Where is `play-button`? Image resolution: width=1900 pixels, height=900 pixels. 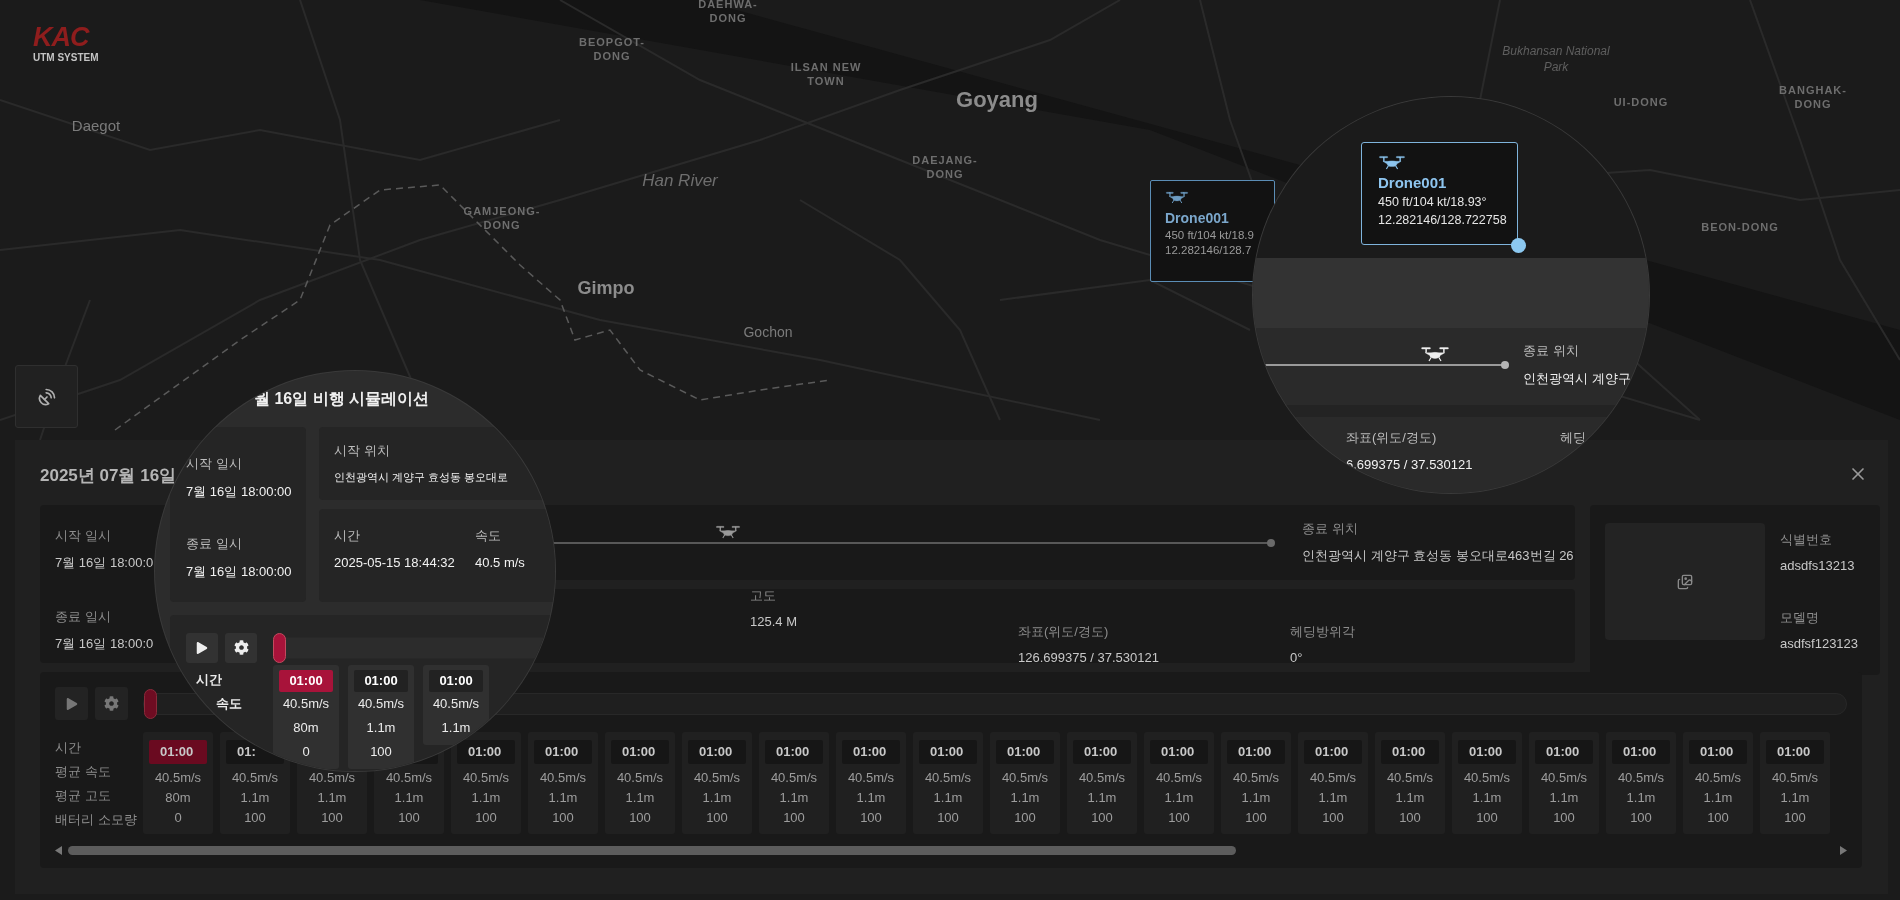
play-button is located at coordinates (202, 647).